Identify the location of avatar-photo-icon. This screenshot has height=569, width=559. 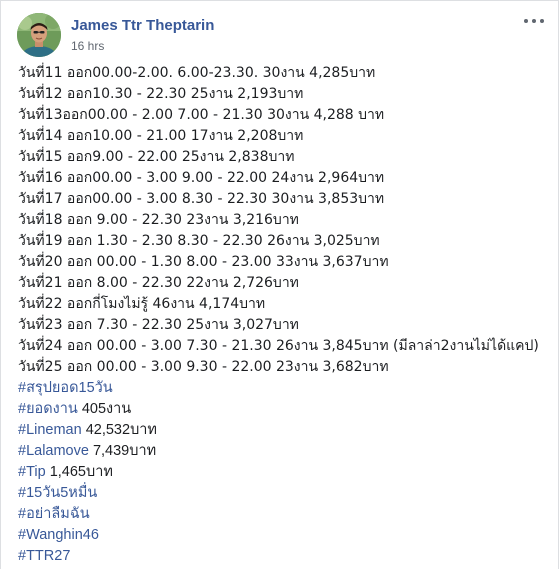
(39, 35).